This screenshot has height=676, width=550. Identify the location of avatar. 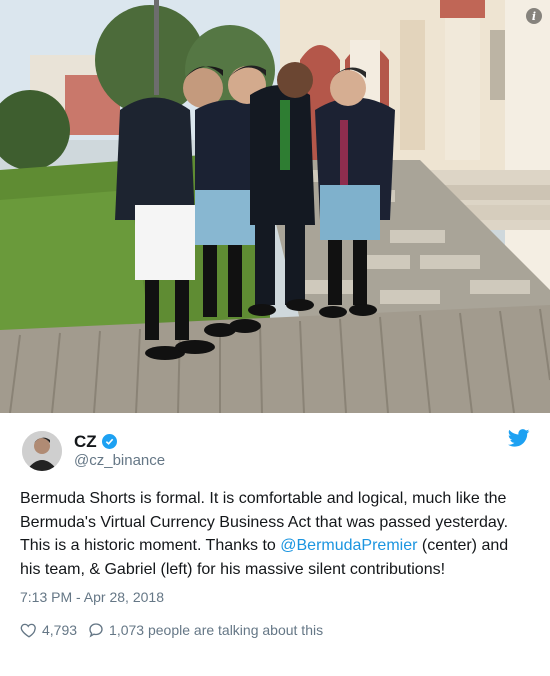
(42, 451).